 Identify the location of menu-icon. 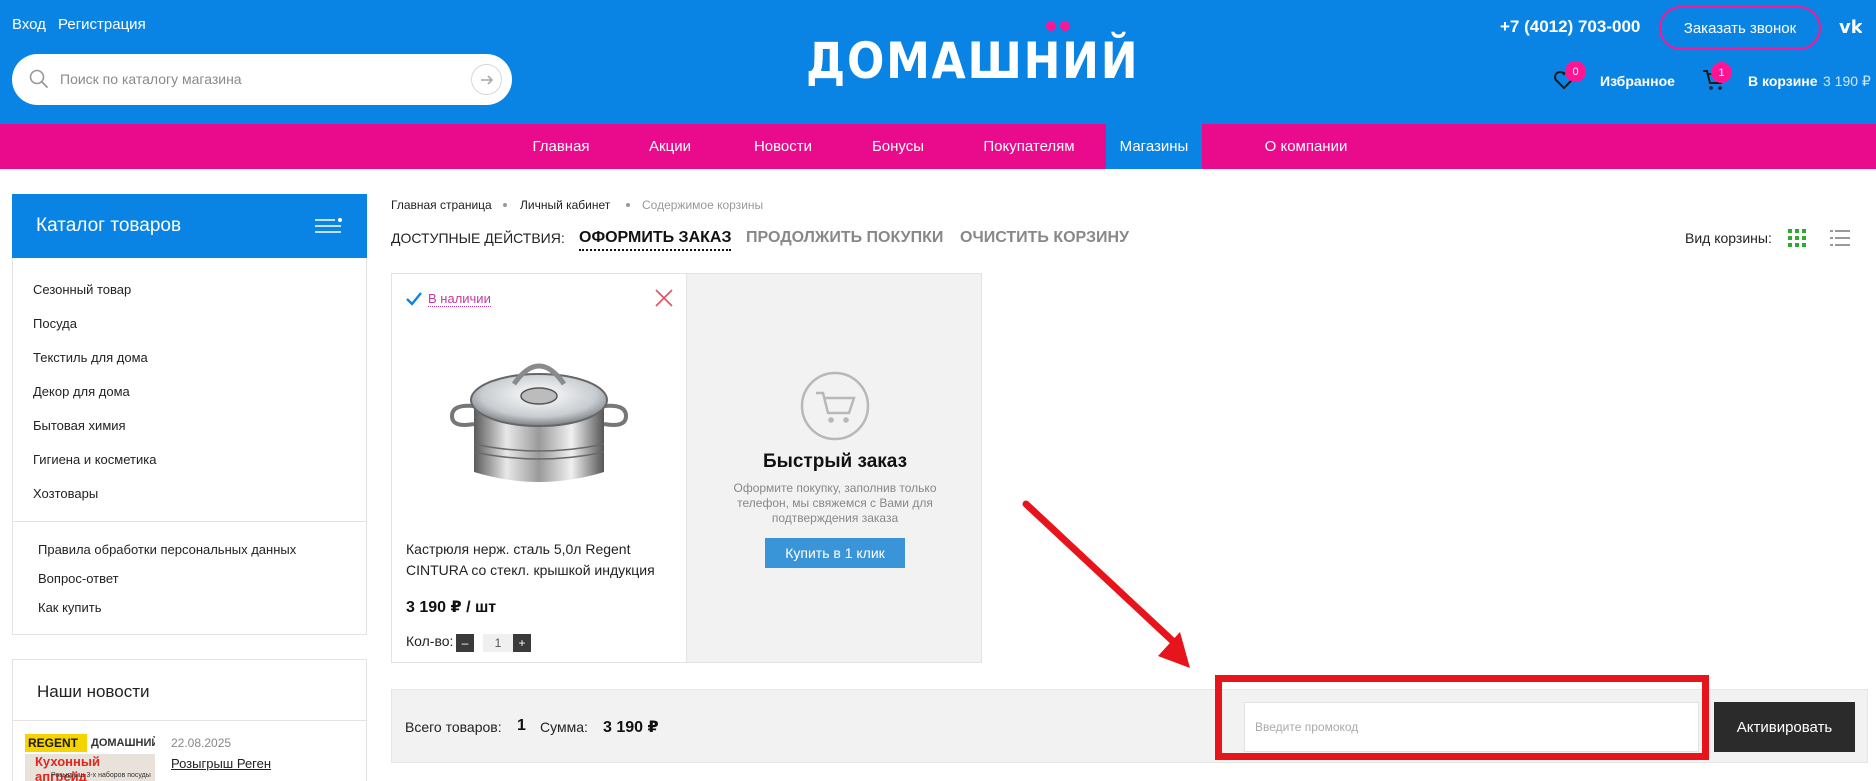
(329, 226).